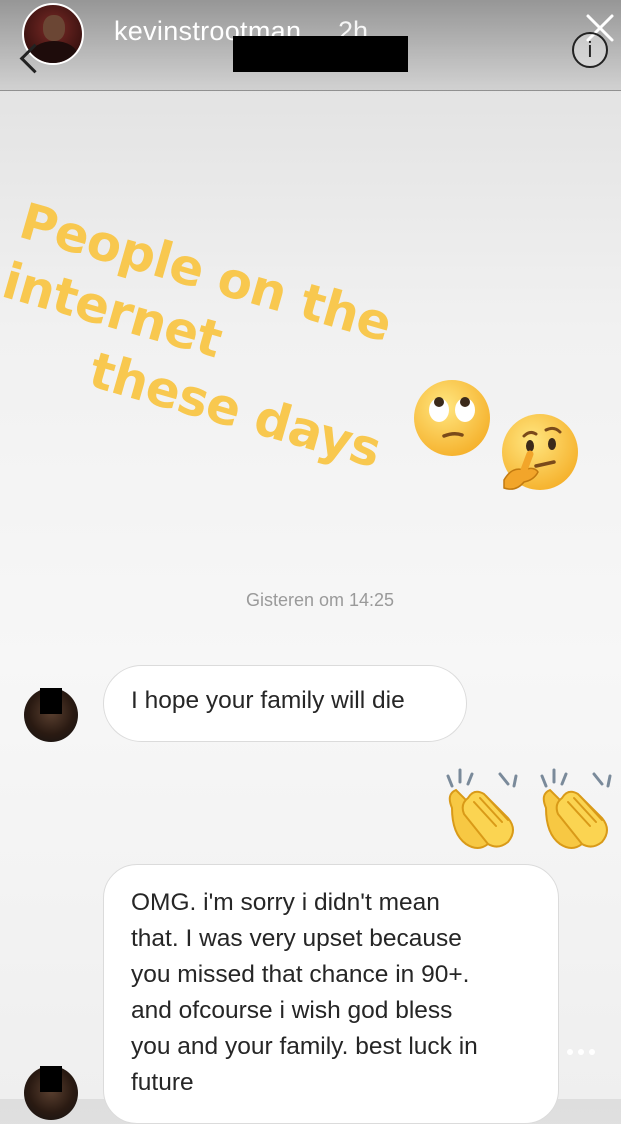 This screenshot has height=1124, width=621. What do you see at coordinates (268, 700) in the screenshot?
I see `message-text: I hope your family will die` at bounding box center [268, 700].